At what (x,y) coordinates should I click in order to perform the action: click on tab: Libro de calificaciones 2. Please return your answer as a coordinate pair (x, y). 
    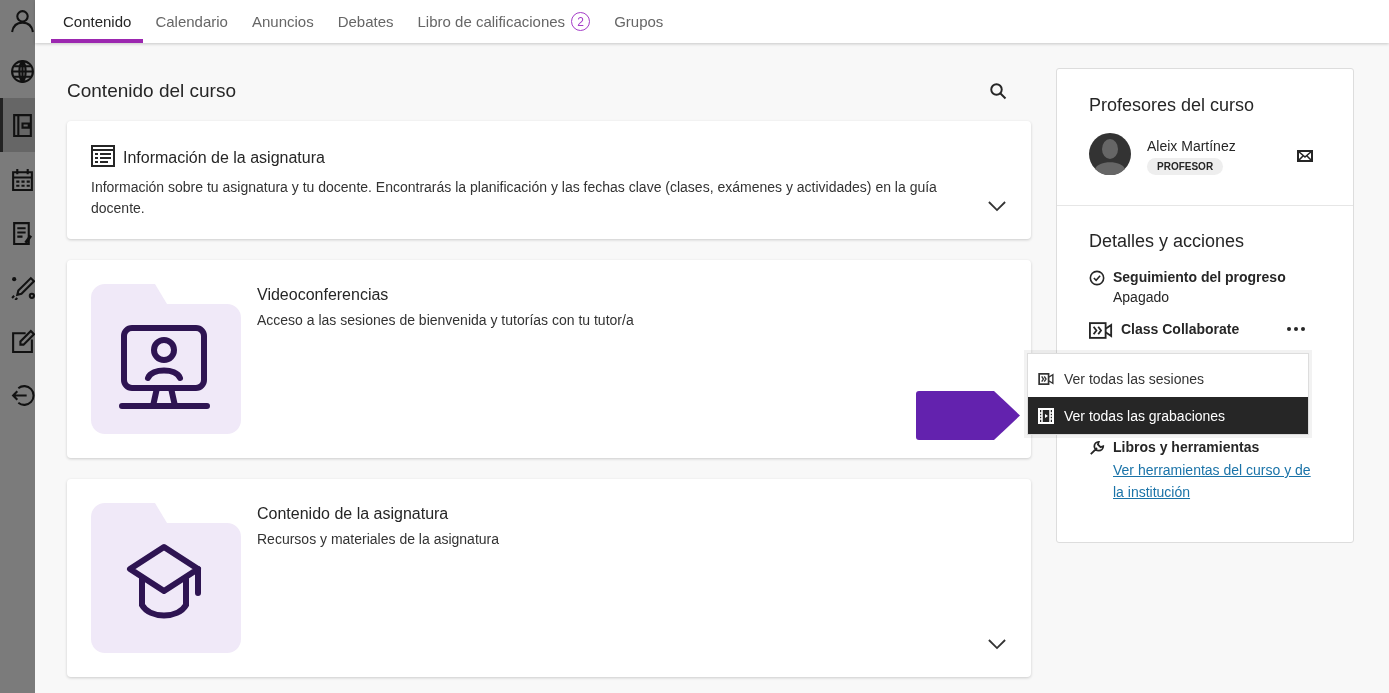
    Looking at the image, I should click on (504, 21).